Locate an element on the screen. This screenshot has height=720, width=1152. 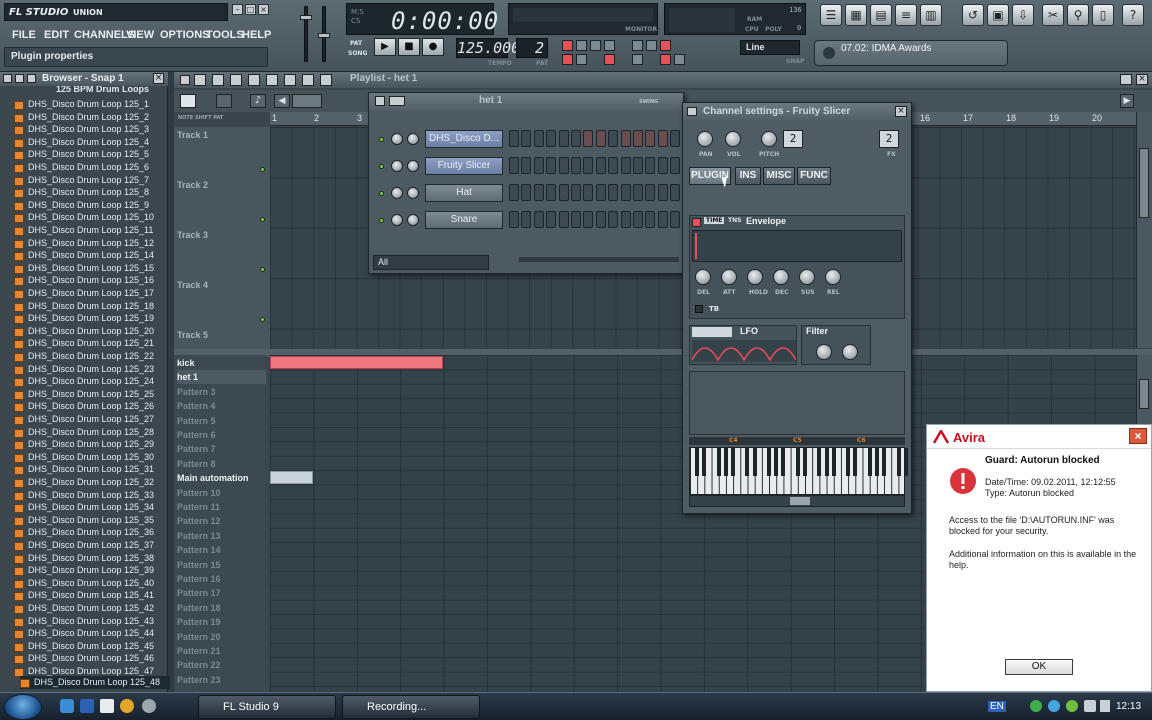
search-icon: ⚲ is located at coordinates (1078, 15).